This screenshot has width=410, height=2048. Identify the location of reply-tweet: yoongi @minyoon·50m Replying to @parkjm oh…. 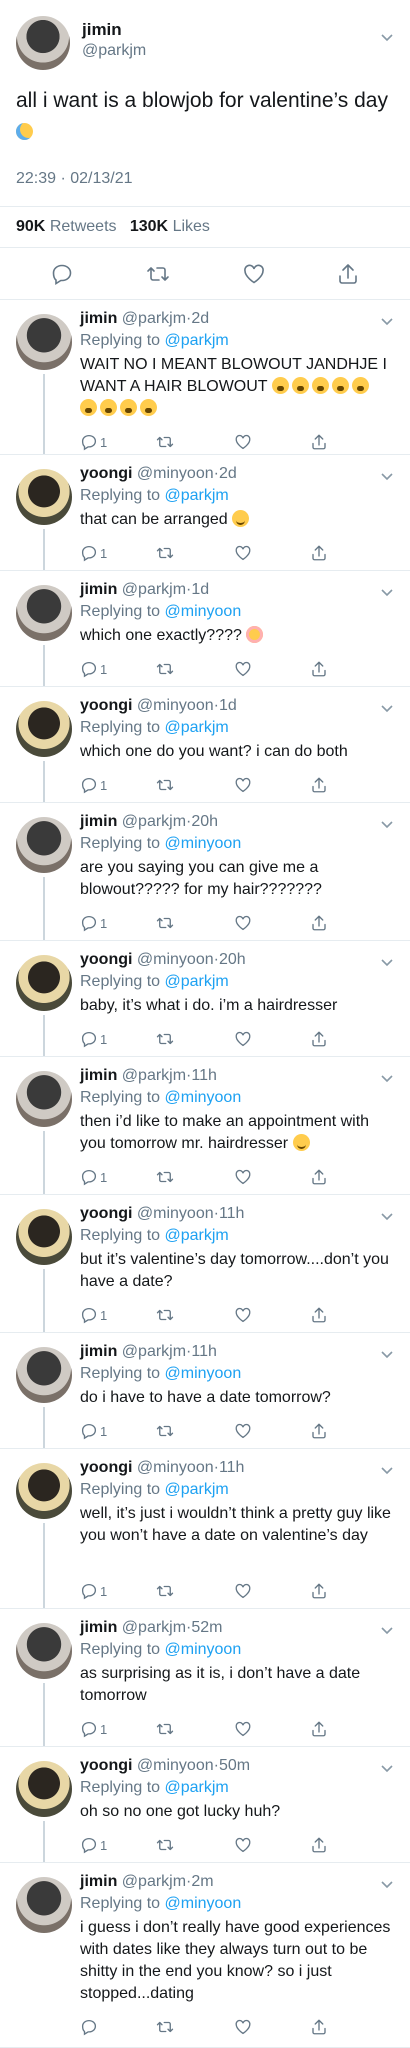
(205, 1805).